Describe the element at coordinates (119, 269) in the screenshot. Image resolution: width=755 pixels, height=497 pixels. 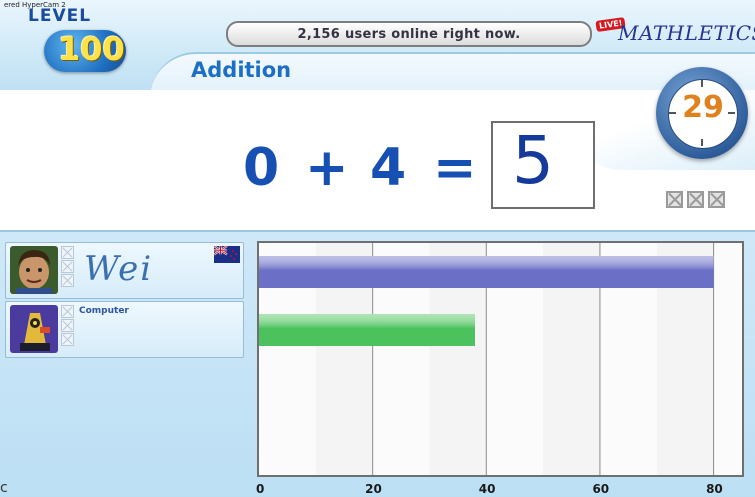
I see `player-name-wei: Wei` at that location.